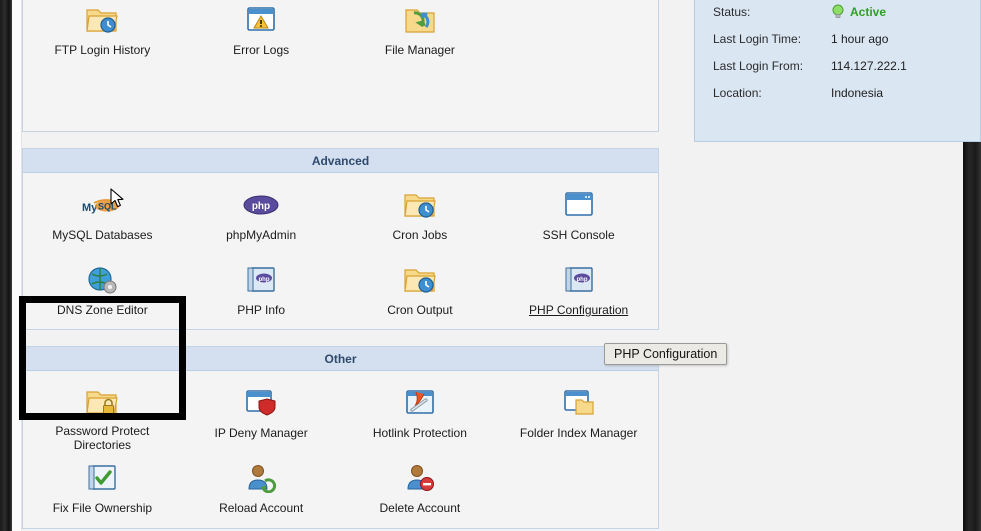 The width and height of the screenshot is (981, 531). What do you see at coordinates (261, 478) in the screenshot?
I see `user-refresh-icon` at bounding box center [261, 478].